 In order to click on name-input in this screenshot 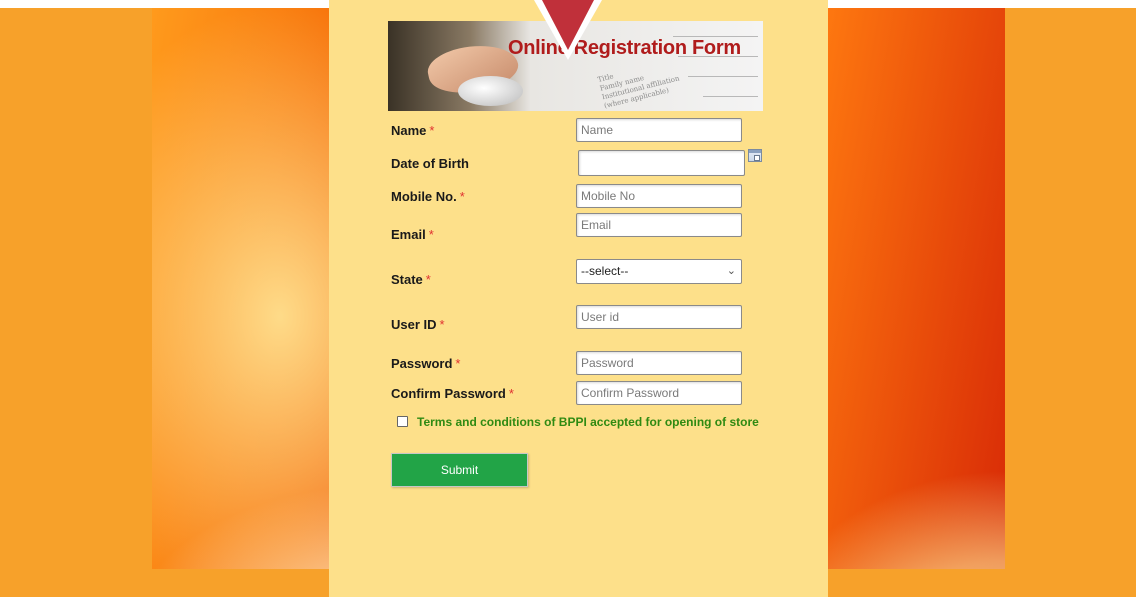, I will do `click(659, 130)`.